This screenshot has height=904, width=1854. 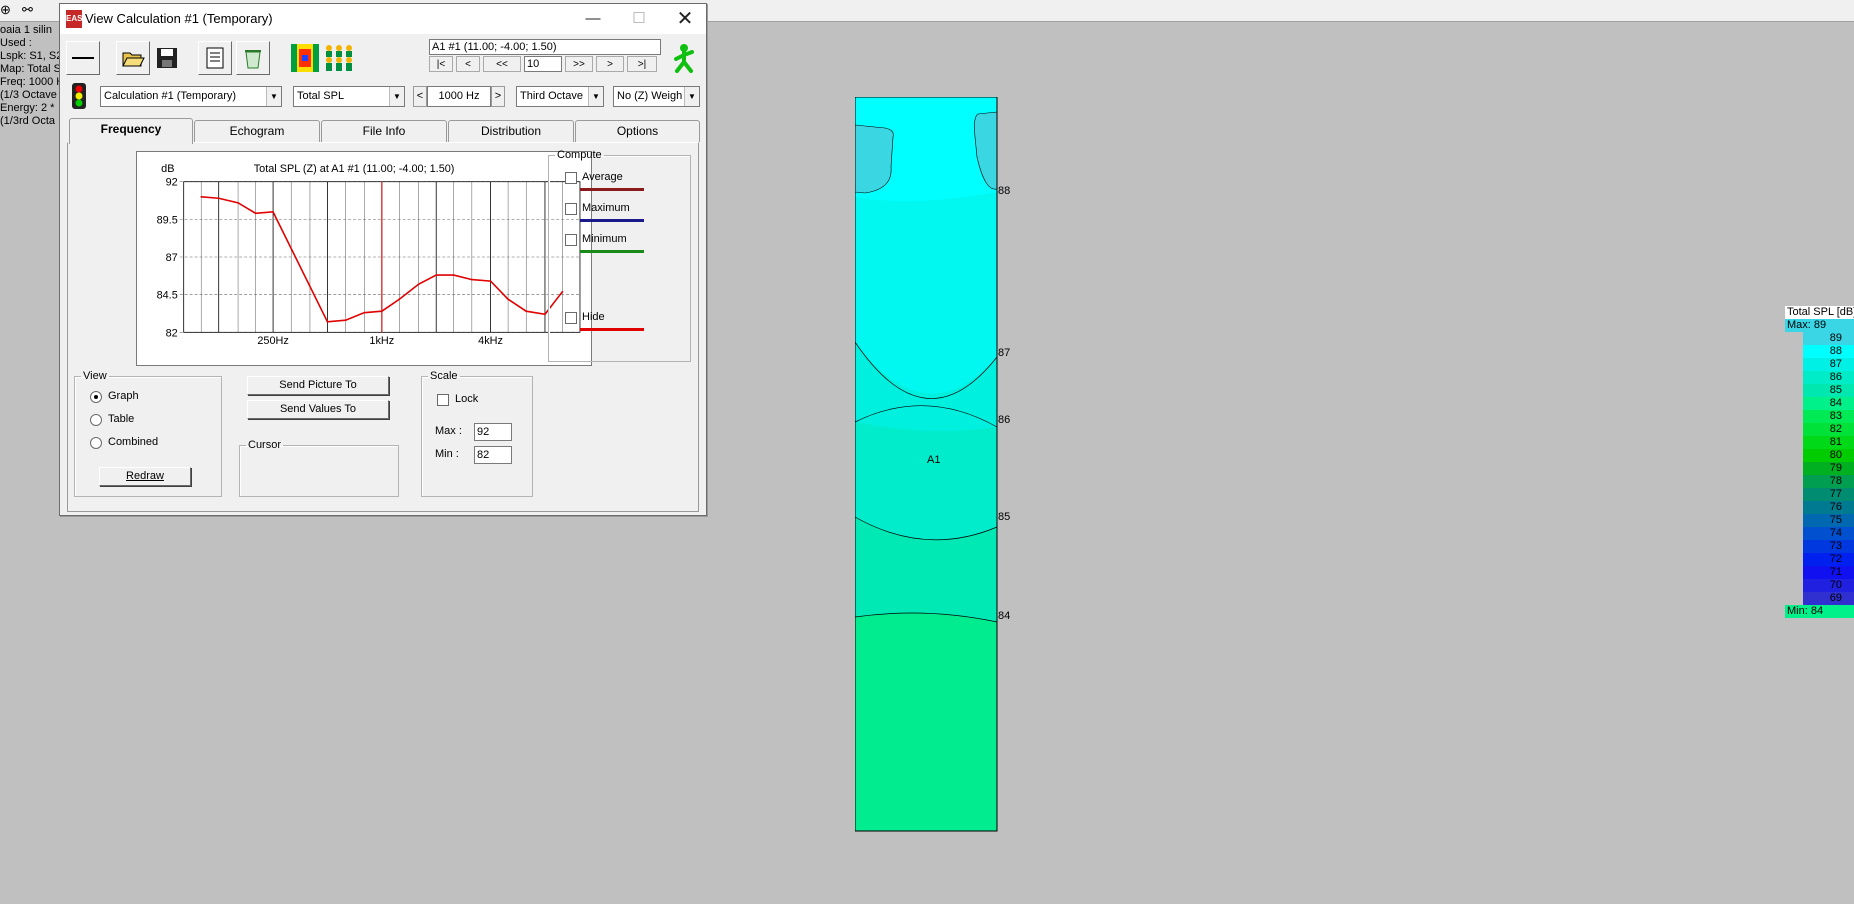 I want to click on info-line: Freq: 1000 H, so click(x=31, y=82).